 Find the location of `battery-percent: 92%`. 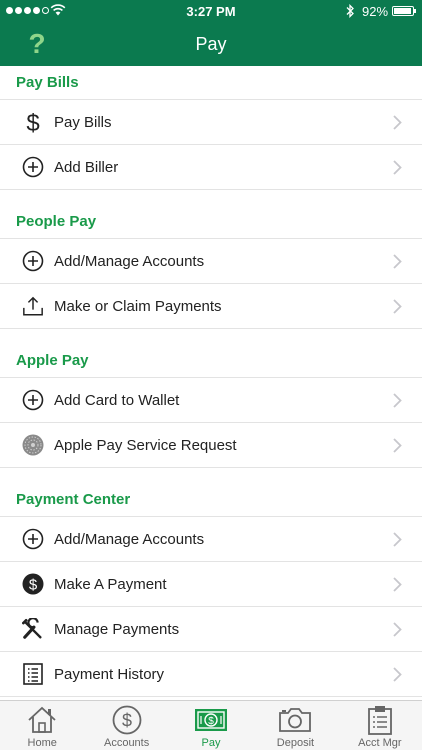

battery-percent: 92% is located at coordinates (375, 11).